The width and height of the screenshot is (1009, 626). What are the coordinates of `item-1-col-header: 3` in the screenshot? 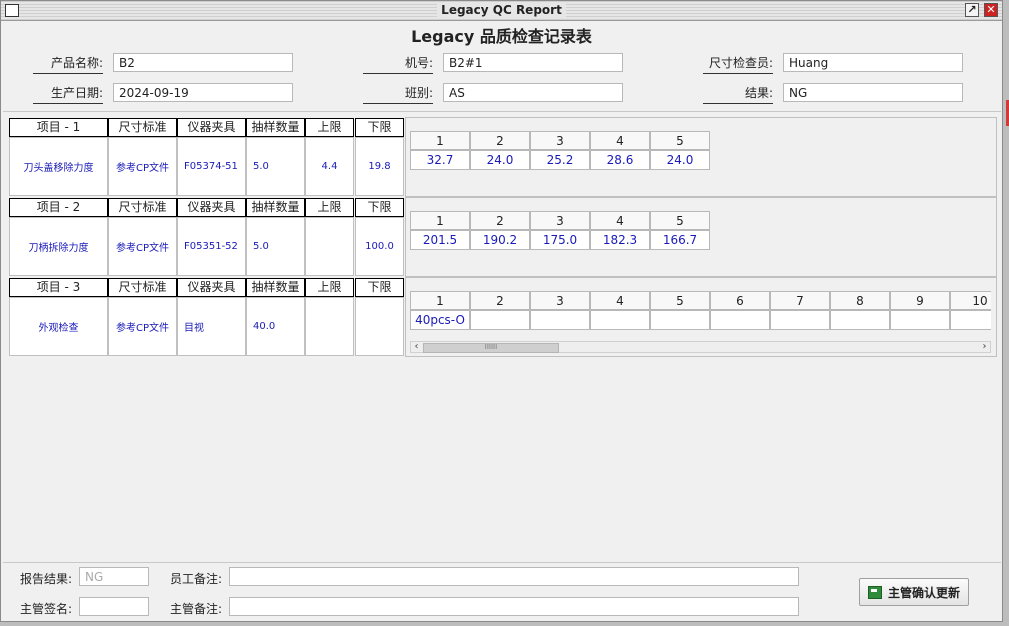 It's located at (560, 140).